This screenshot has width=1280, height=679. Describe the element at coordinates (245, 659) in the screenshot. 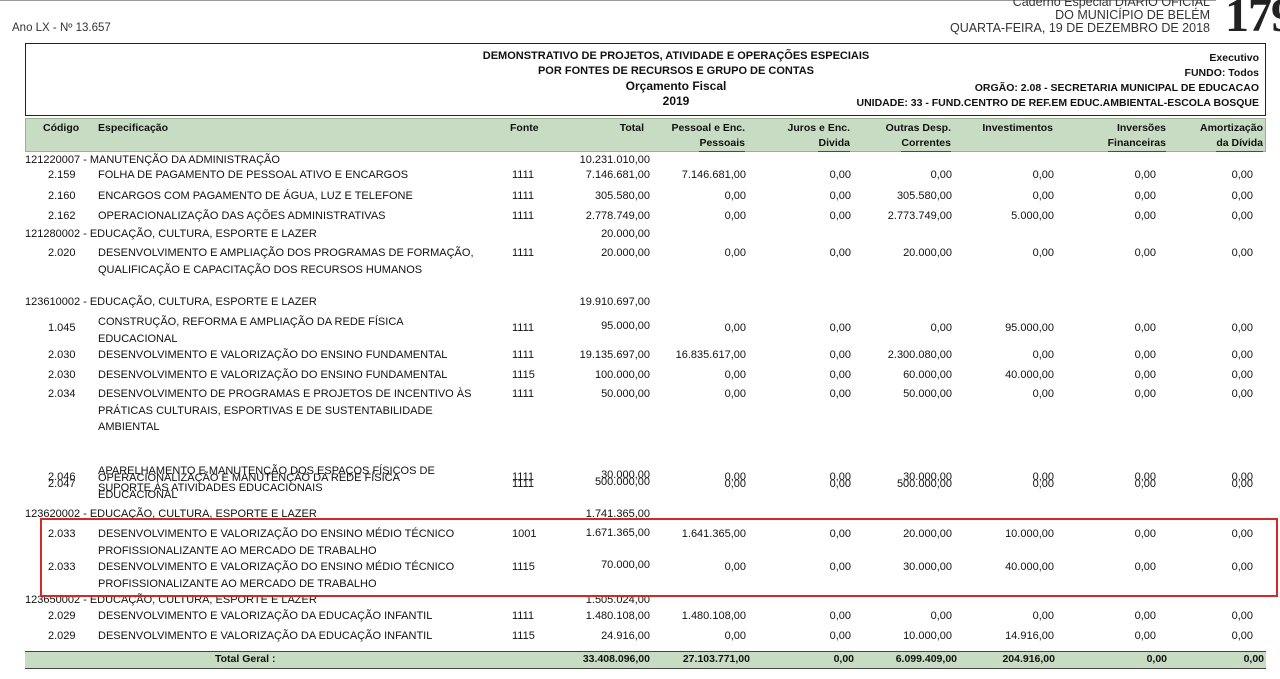

I see `total-label: Total Geral :` at that location.